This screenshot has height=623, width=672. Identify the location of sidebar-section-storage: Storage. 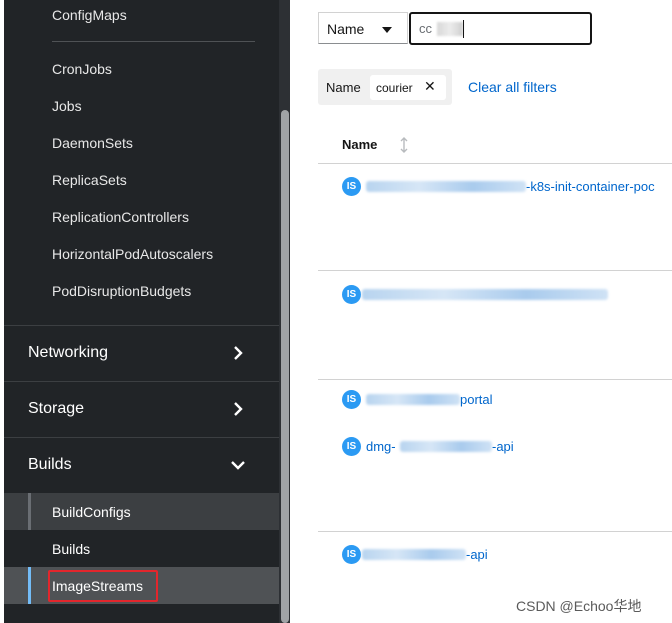
(141, 409).